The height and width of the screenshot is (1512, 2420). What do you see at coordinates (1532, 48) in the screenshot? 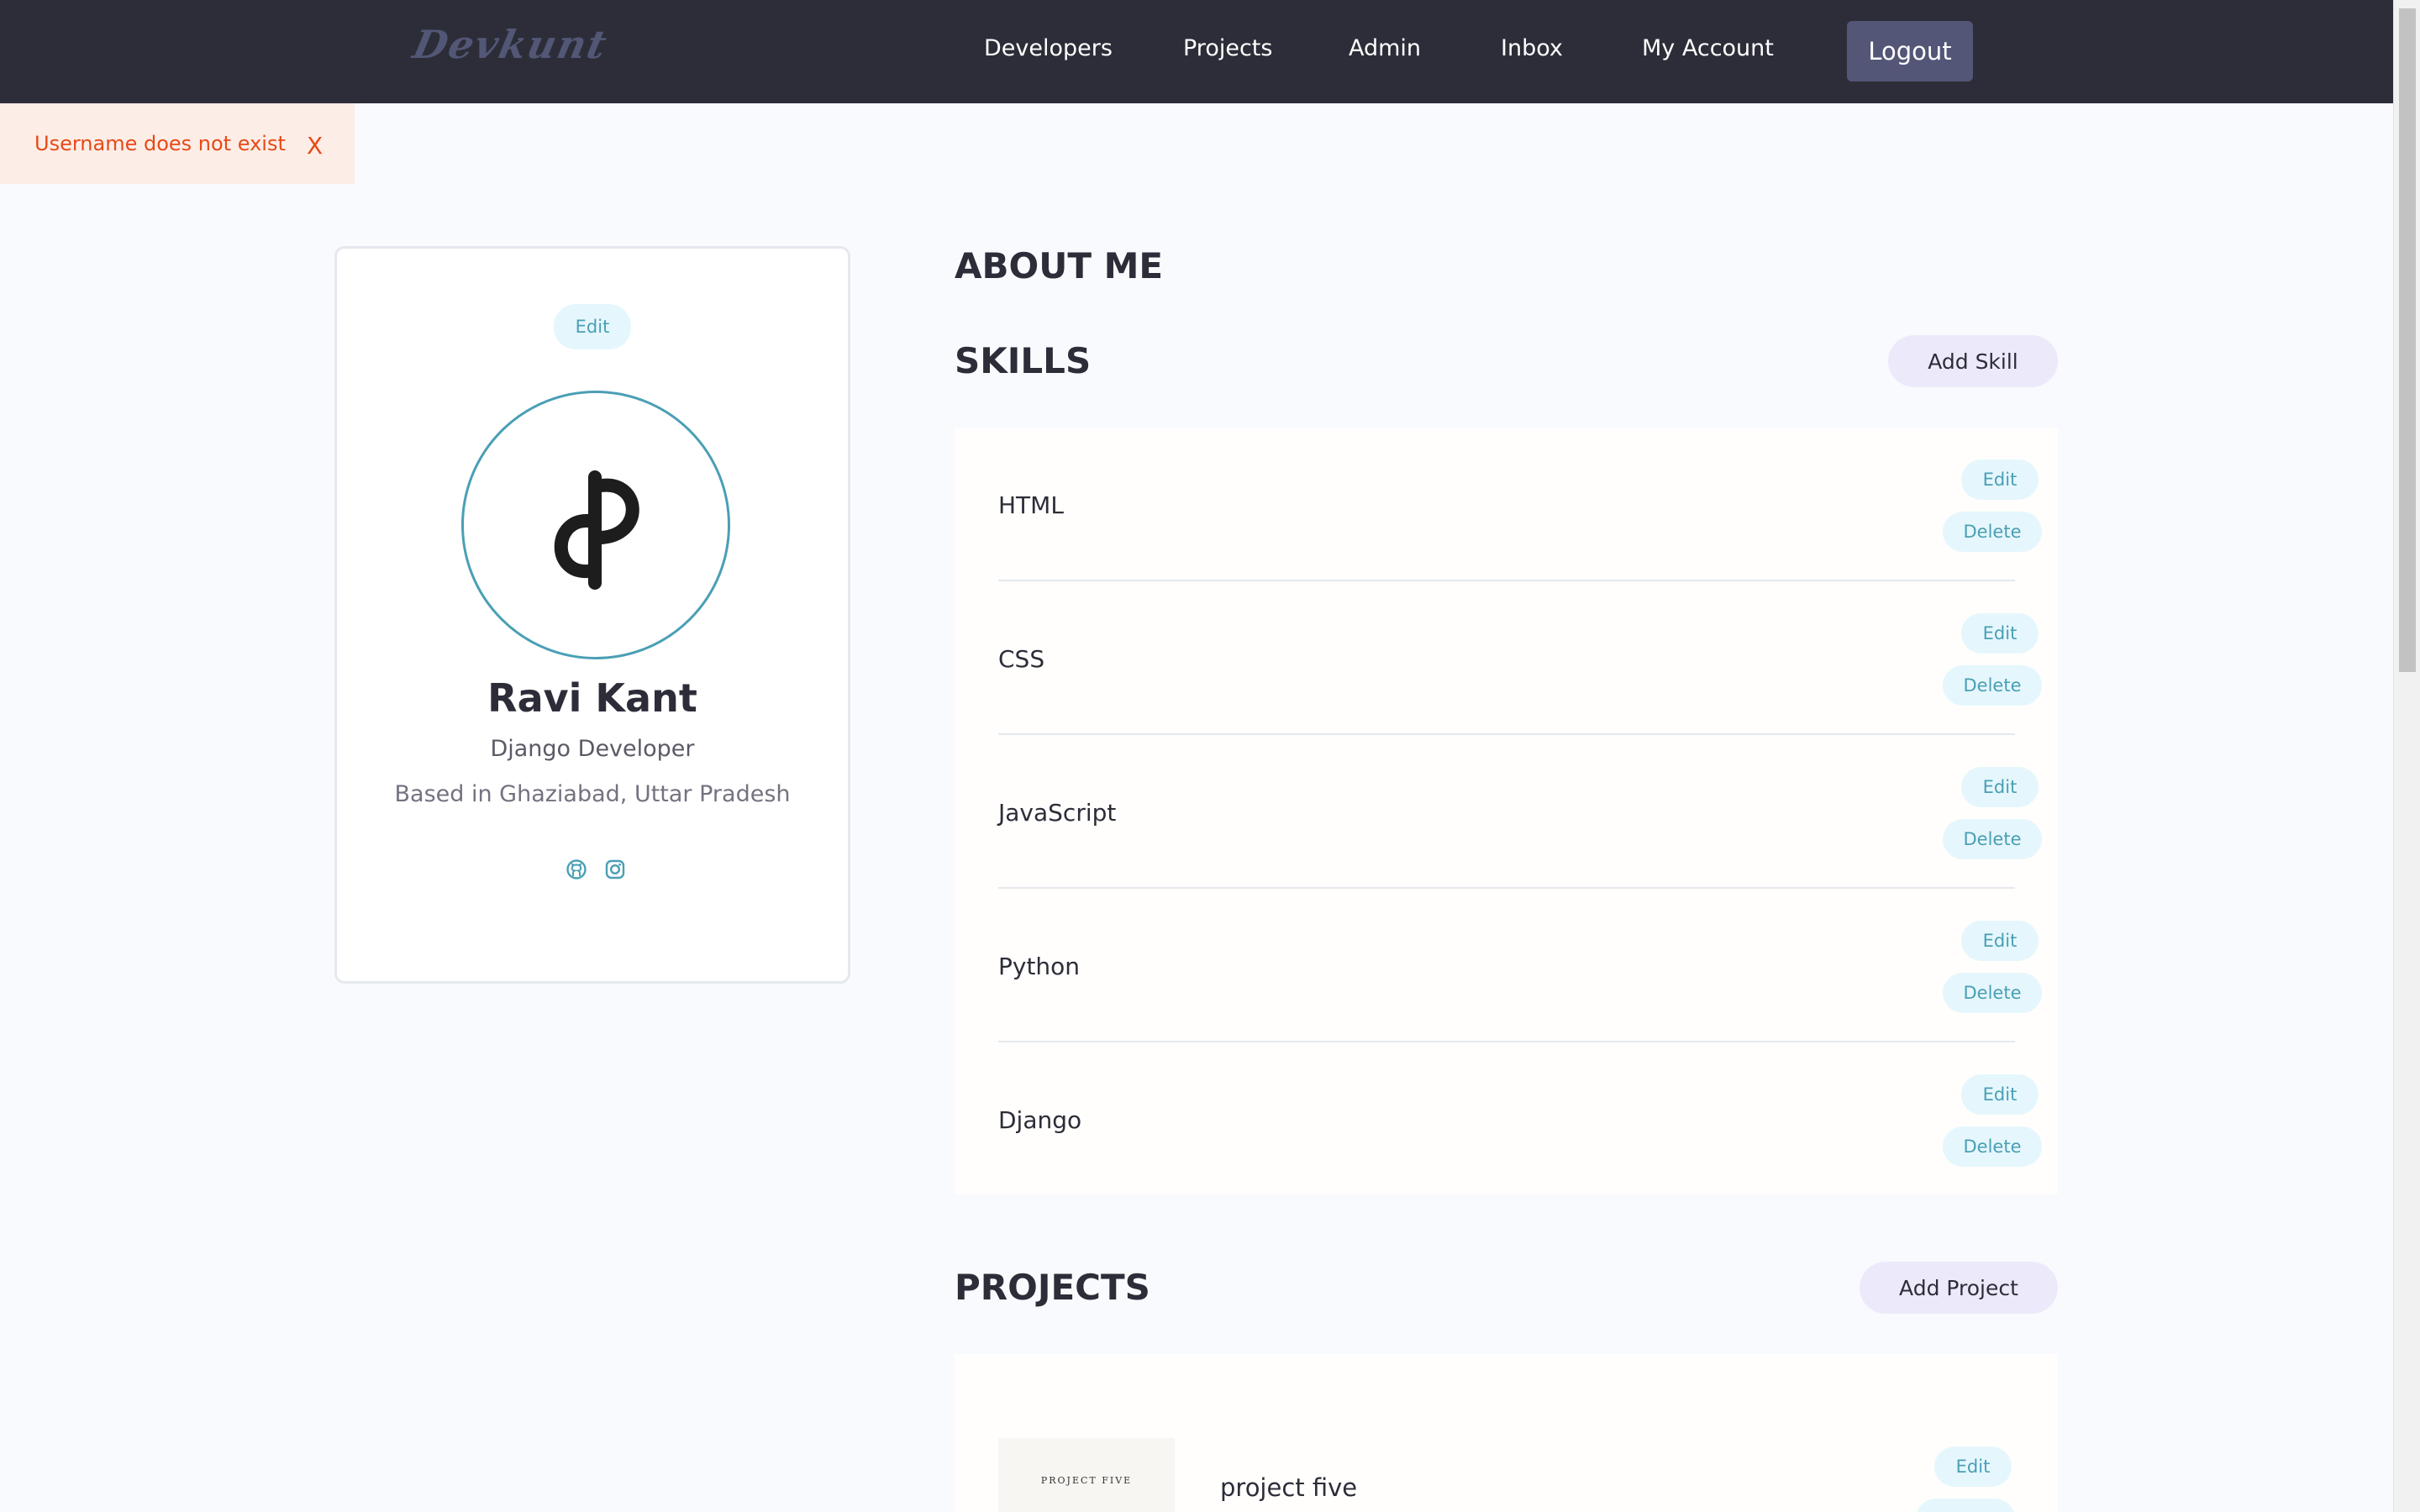
I see `nav-link-inbox: Inbox` at bounding box center [1532, 48].